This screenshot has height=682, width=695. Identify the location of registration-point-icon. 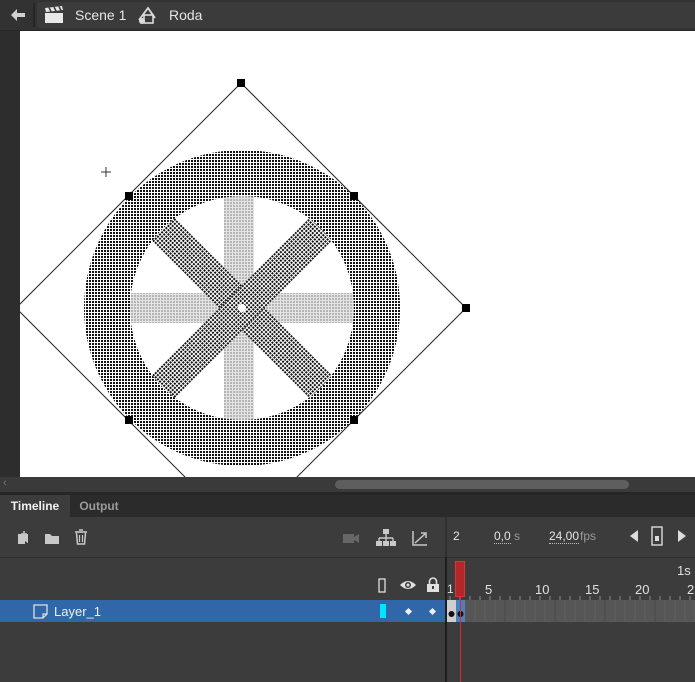
(106, 172).